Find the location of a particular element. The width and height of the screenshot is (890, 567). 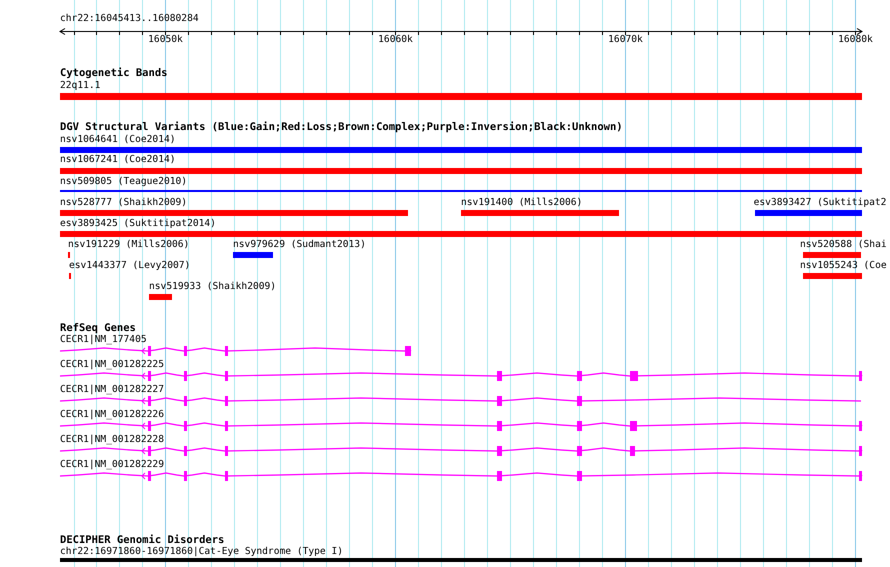

track-title: RefSeq Genes is located at coordinates (98, 328).